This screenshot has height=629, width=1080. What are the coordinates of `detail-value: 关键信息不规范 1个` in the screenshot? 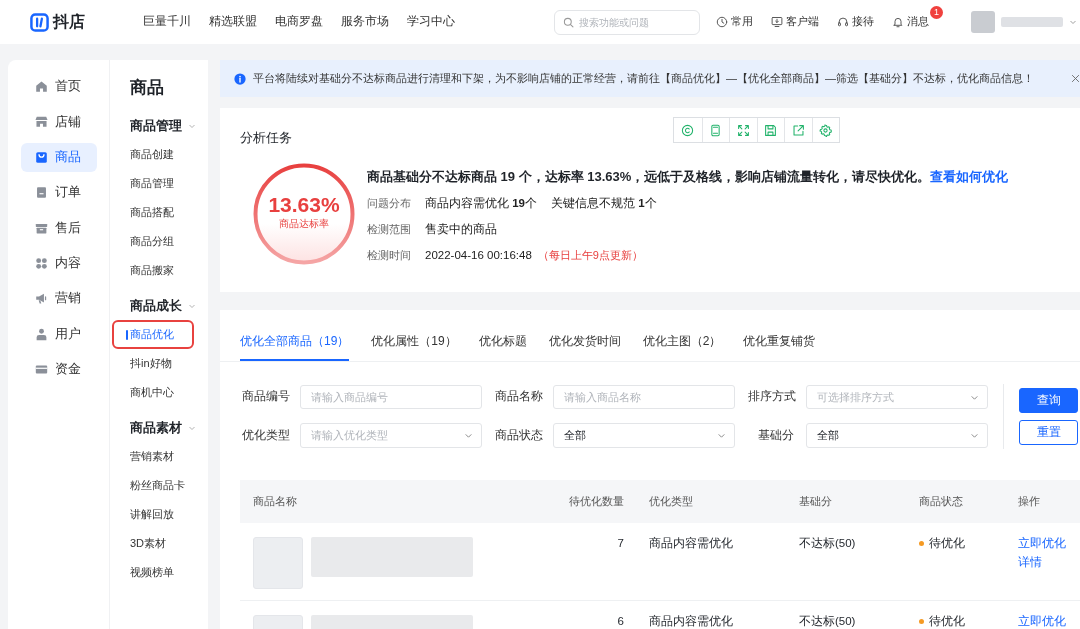 It's located at (604, 203).